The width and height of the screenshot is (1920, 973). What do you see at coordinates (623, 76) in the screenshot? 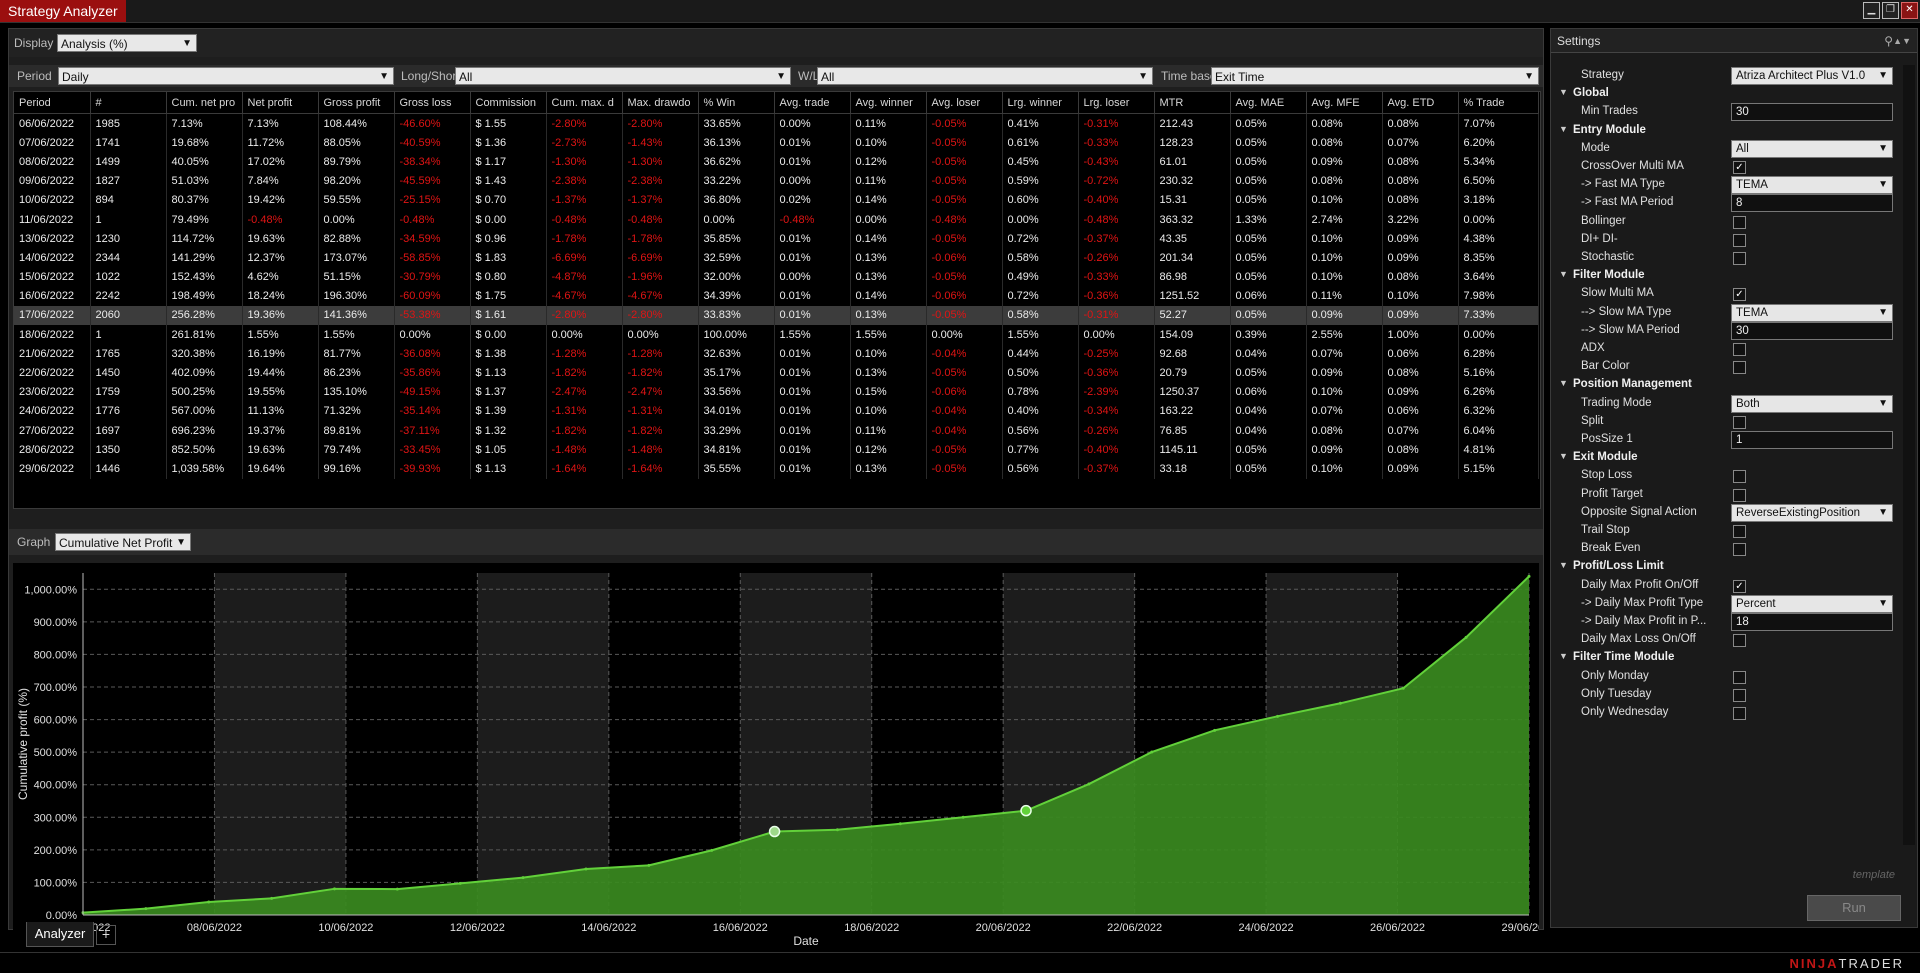
I see `longshort-select: All ▼` at bounding box center [623, 76].